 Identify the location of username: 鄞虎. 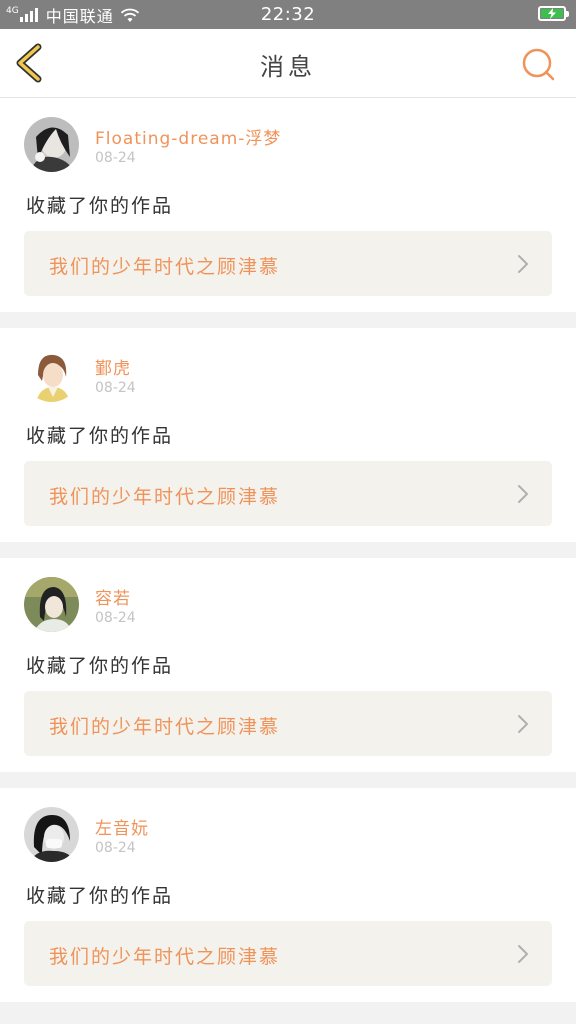
(113, 366).